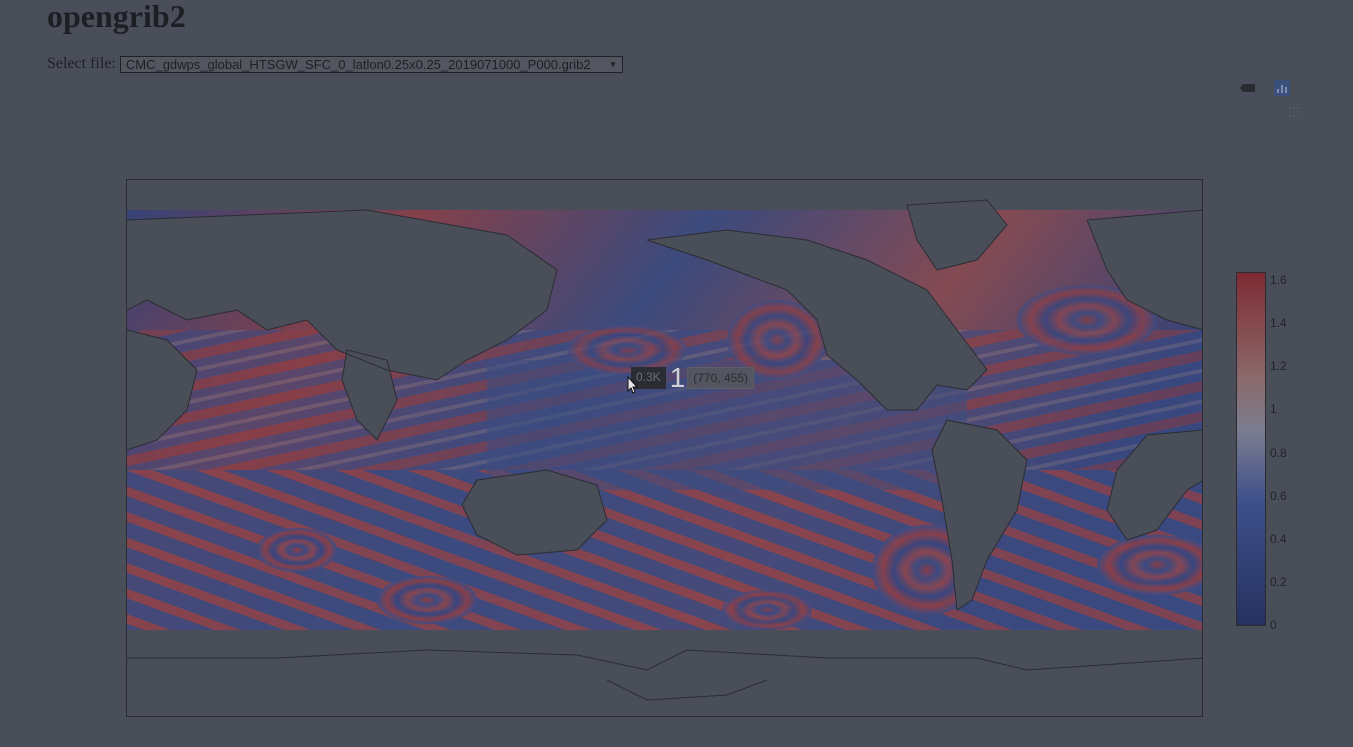 The width and height of the screenshot is (1353, 747). I want to click on colorbar-tick-label: 1, so click(1273, 409).